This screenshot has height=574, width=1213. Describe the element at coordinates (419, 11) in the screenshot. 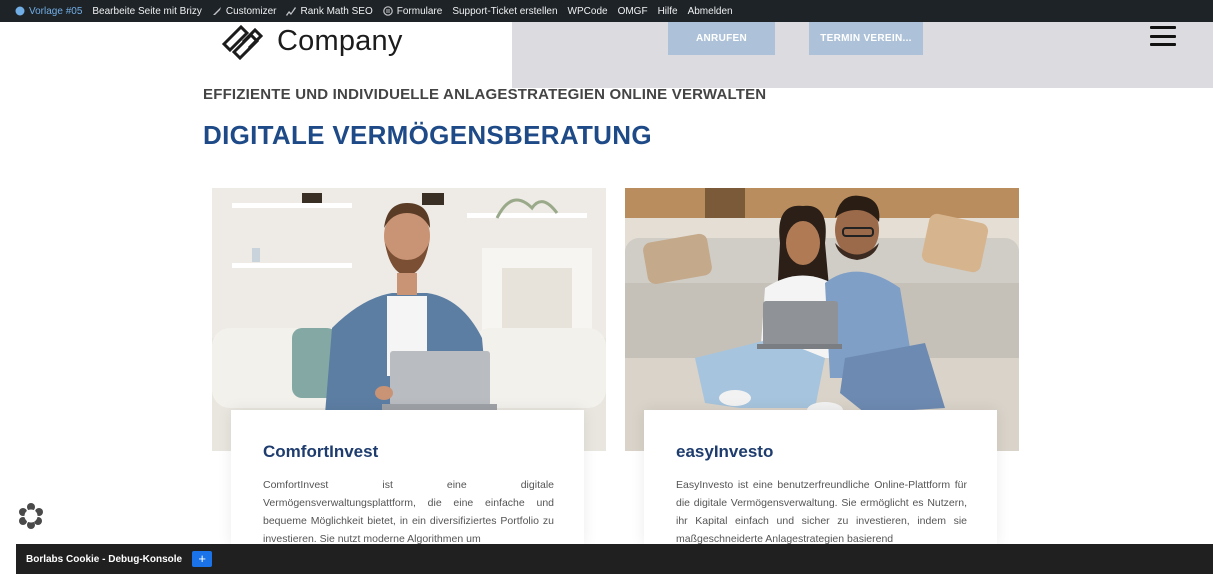

I see `adminbar-forms-label: Formulare` at that location.